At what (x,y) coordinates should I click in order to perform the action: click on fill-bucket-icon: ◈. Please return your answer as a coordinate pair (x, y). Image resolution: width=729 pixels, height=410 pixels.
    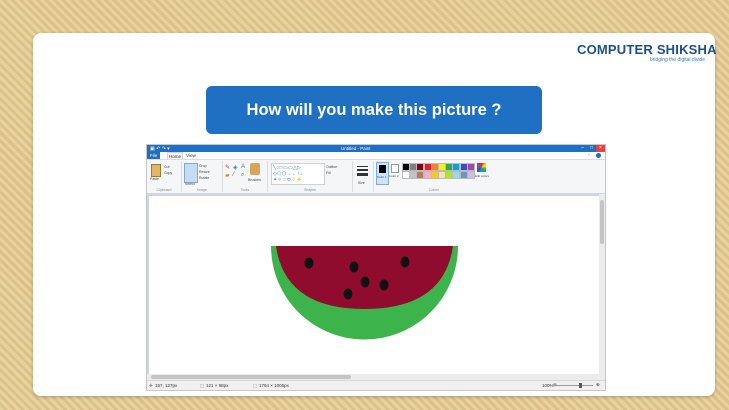
    Looking at the image, I should click on (235, 167).